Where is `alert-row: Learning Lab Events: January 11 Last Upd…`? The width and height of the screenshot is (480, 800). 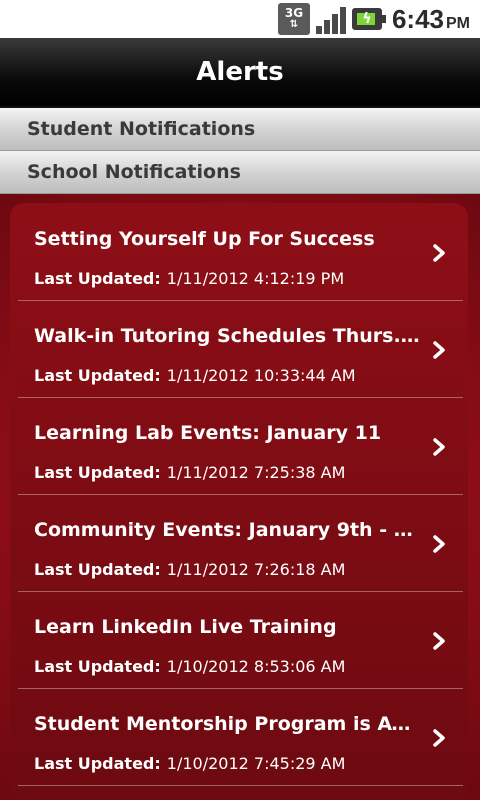
alert-row: Learning Lab Events: January 11 Last Upd… is located at coordinates (240, 446).